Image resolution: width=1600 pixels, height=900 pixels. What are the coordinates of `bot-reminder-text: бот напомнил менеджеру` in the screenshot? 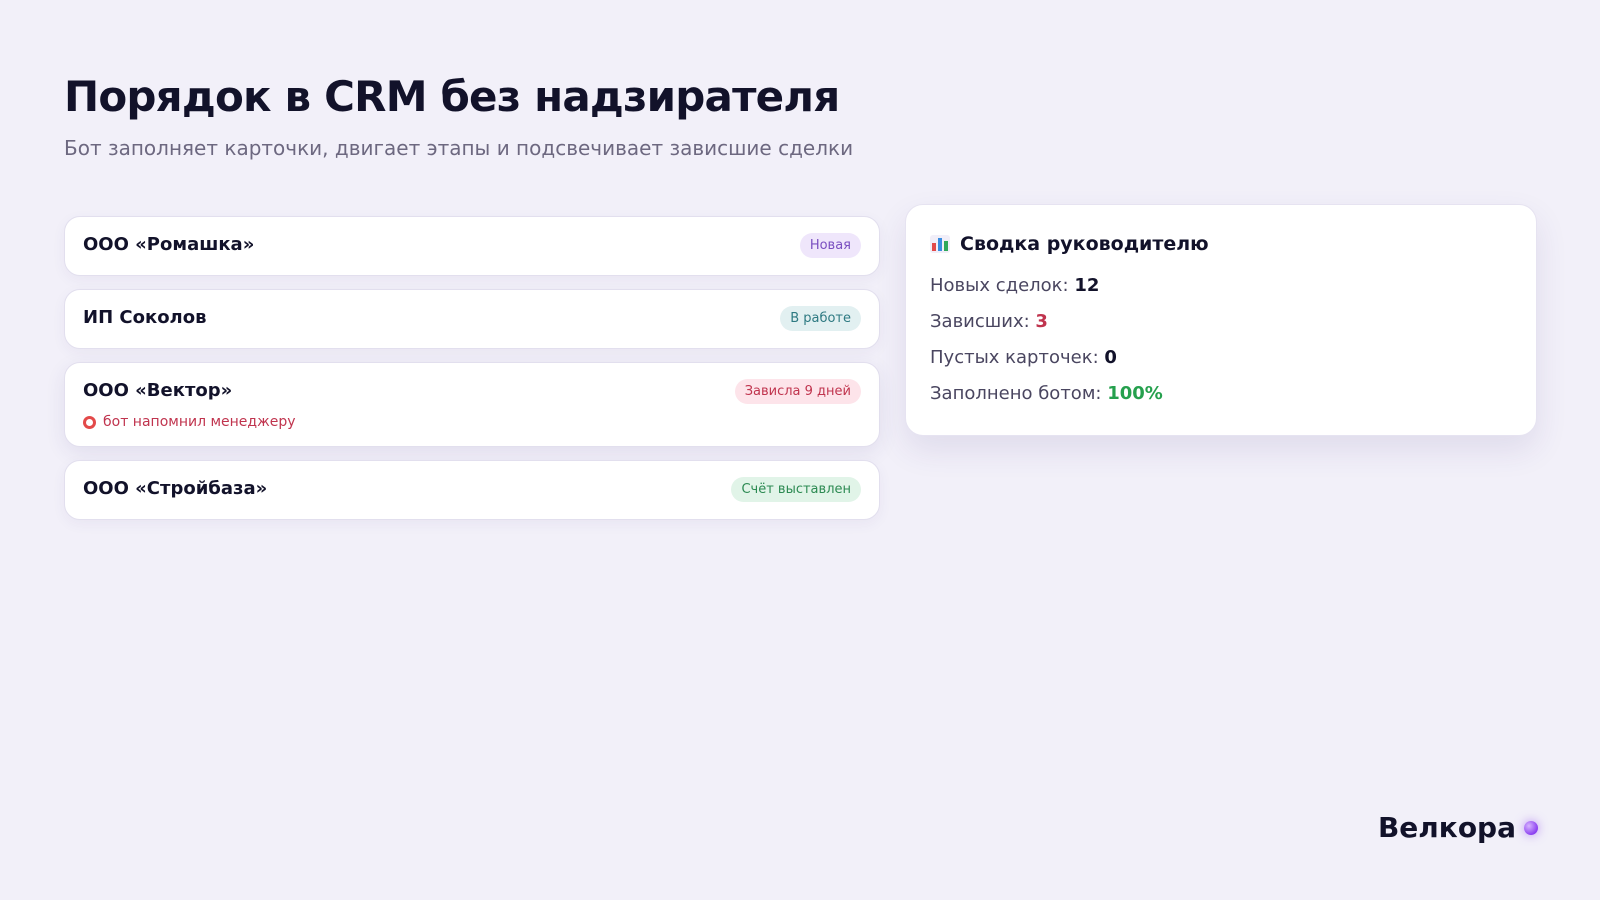 It's located at (199, 422).